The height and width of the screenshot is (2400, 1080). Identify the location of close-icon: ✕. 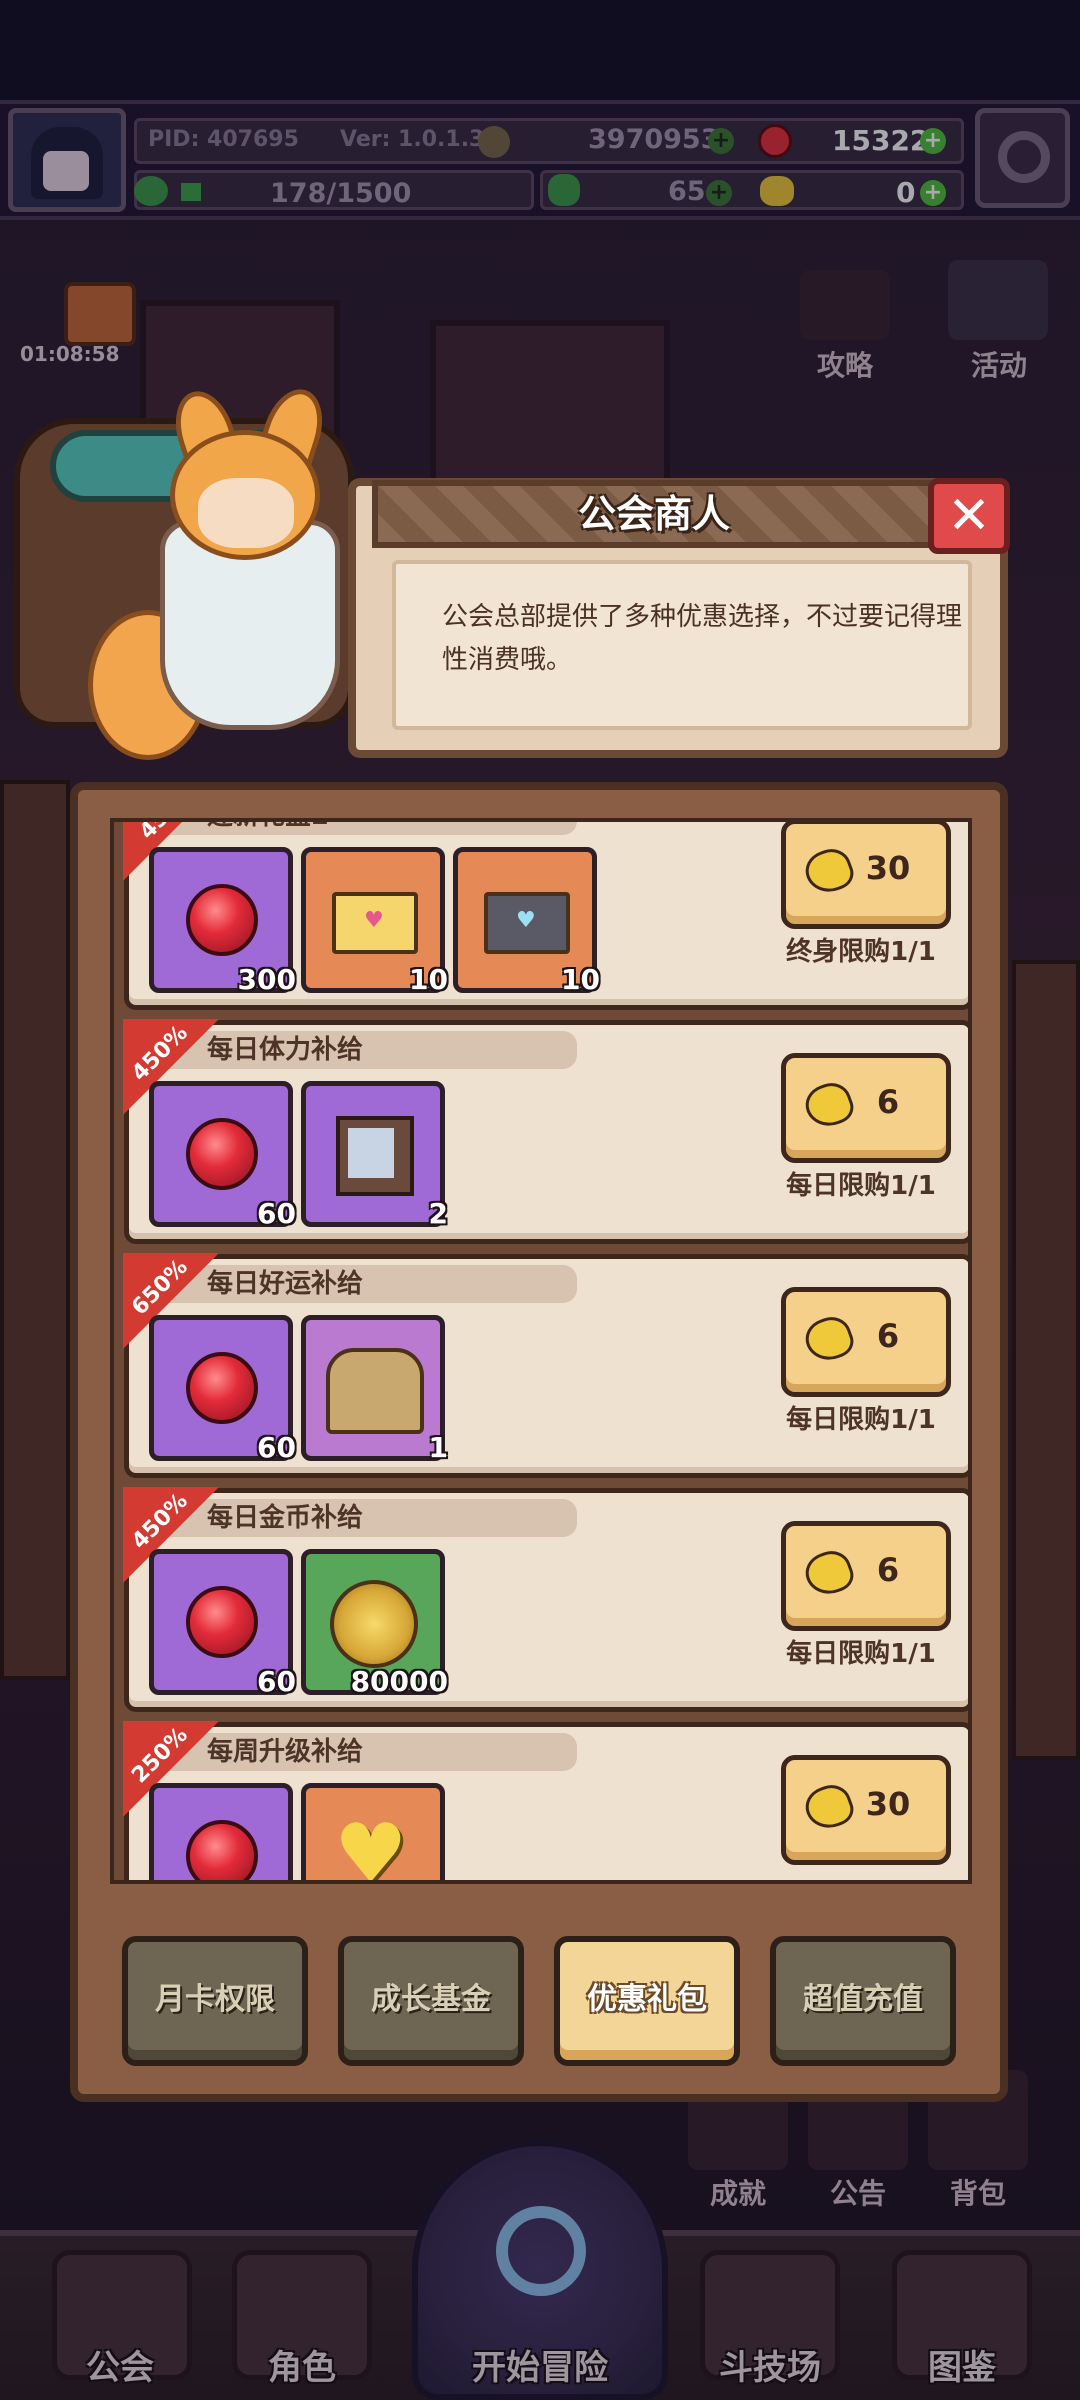
(969, 516).